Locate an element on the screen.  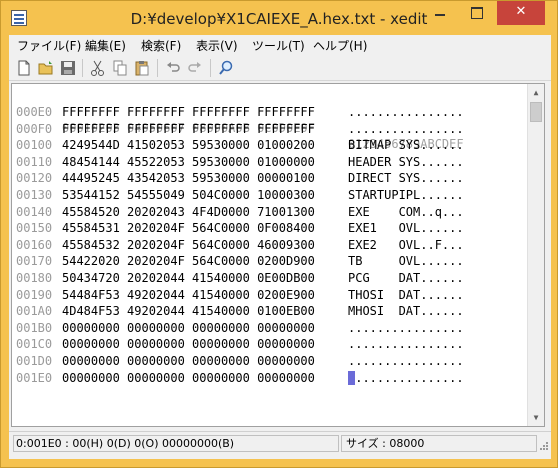
hex-address: 00190 is located at coordinates (34, 294).